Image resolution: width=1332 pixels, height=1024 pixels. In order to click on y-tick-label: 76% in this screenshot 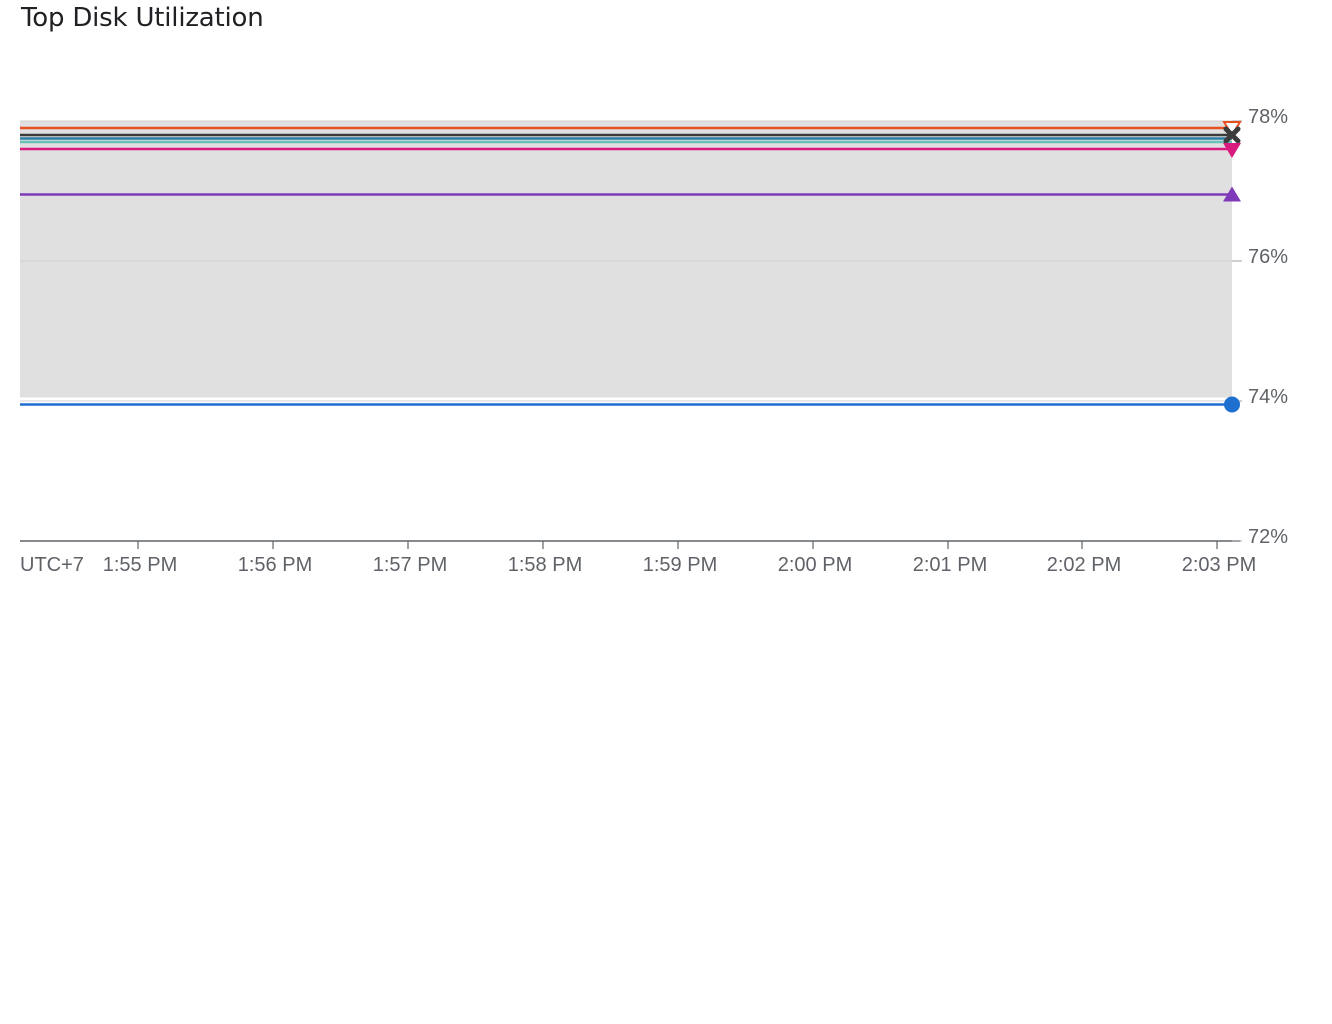, I will do `click(1268, 257)`.